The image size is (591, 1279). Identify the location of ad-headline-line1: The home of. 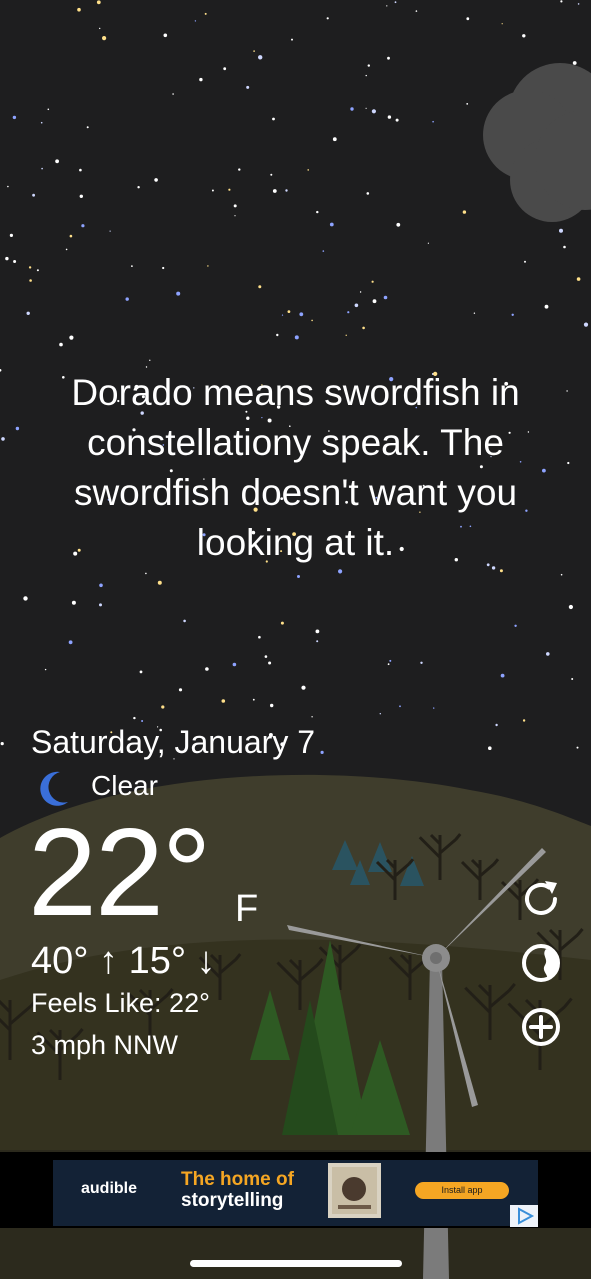
(237, 1179).